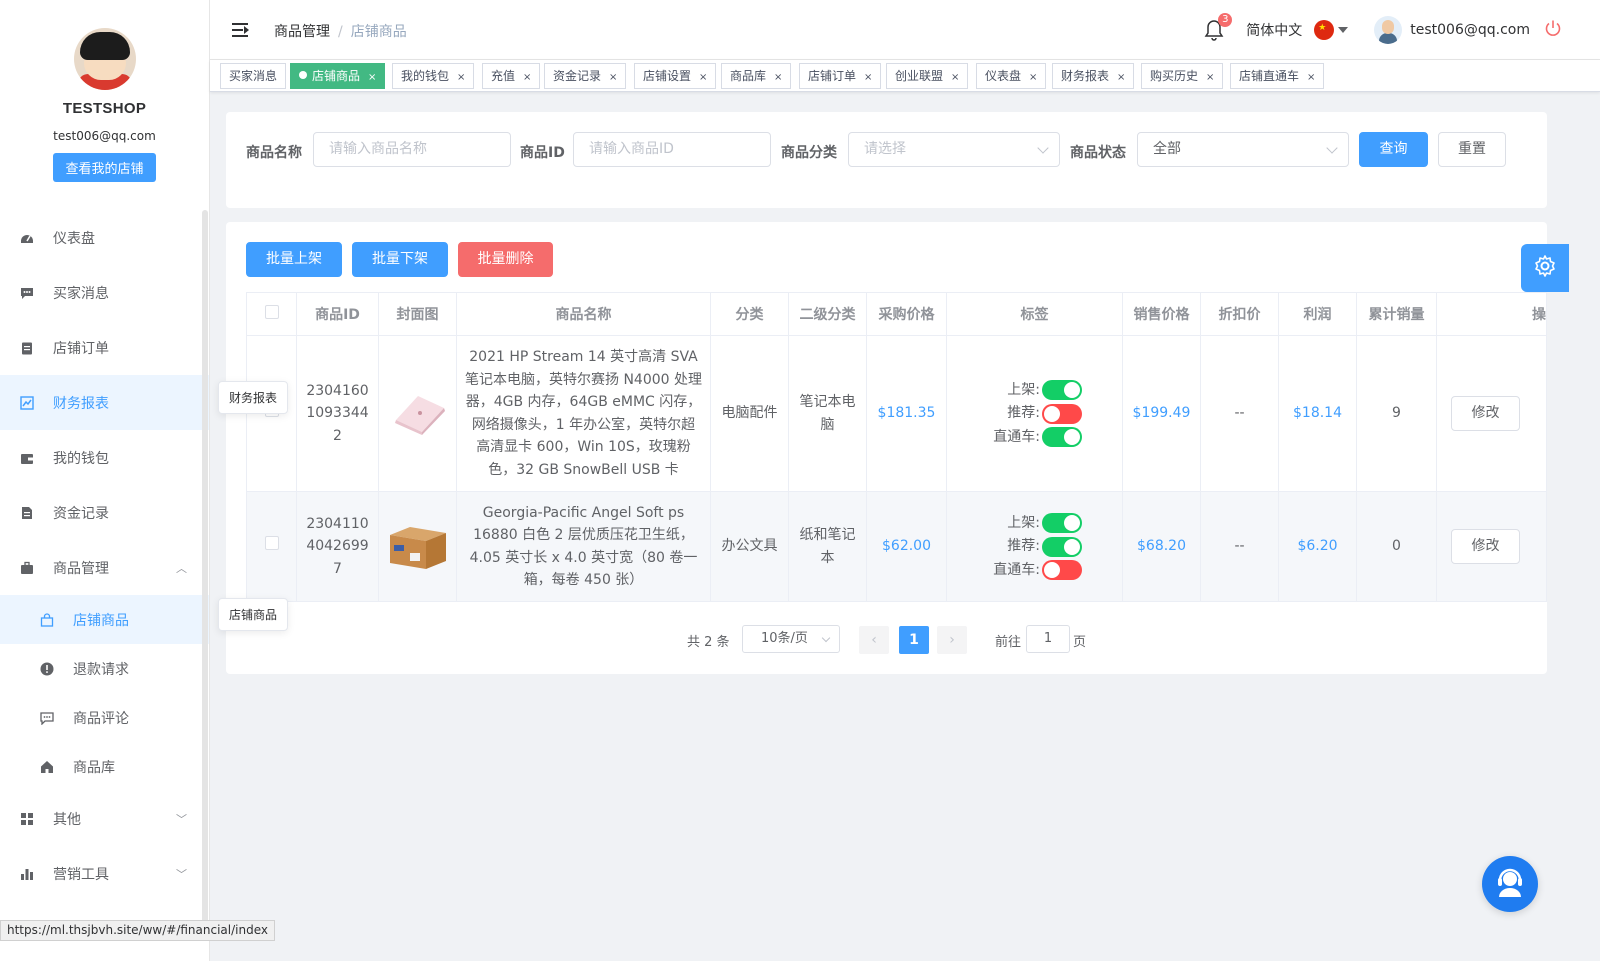 Image resolution: width=1600 pixels, height=961 pixels. I want to click on chart-line-icon, so click(27, 402).